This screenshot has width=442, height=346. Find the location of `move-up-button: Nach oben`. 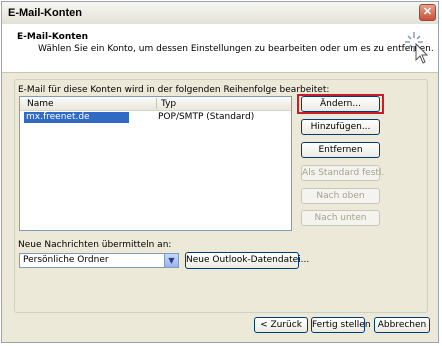

move-up-button: Nach oben is located at coordinates (340, 196).